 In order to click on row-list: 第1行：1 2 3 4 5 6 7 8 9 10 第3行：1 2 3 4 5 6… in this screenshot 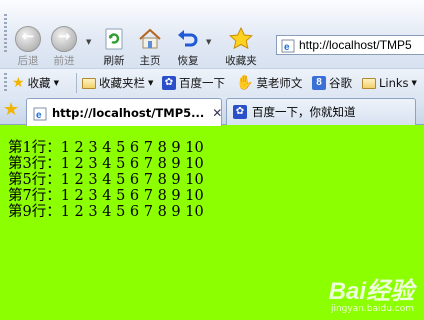, I will do `click(106, 180)`.